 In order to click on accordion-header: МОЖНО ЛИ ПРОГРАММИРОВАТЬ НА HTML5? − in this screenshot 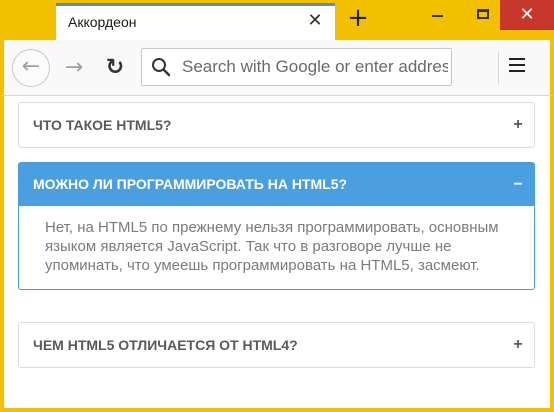, I will do `click(276, 184)`.